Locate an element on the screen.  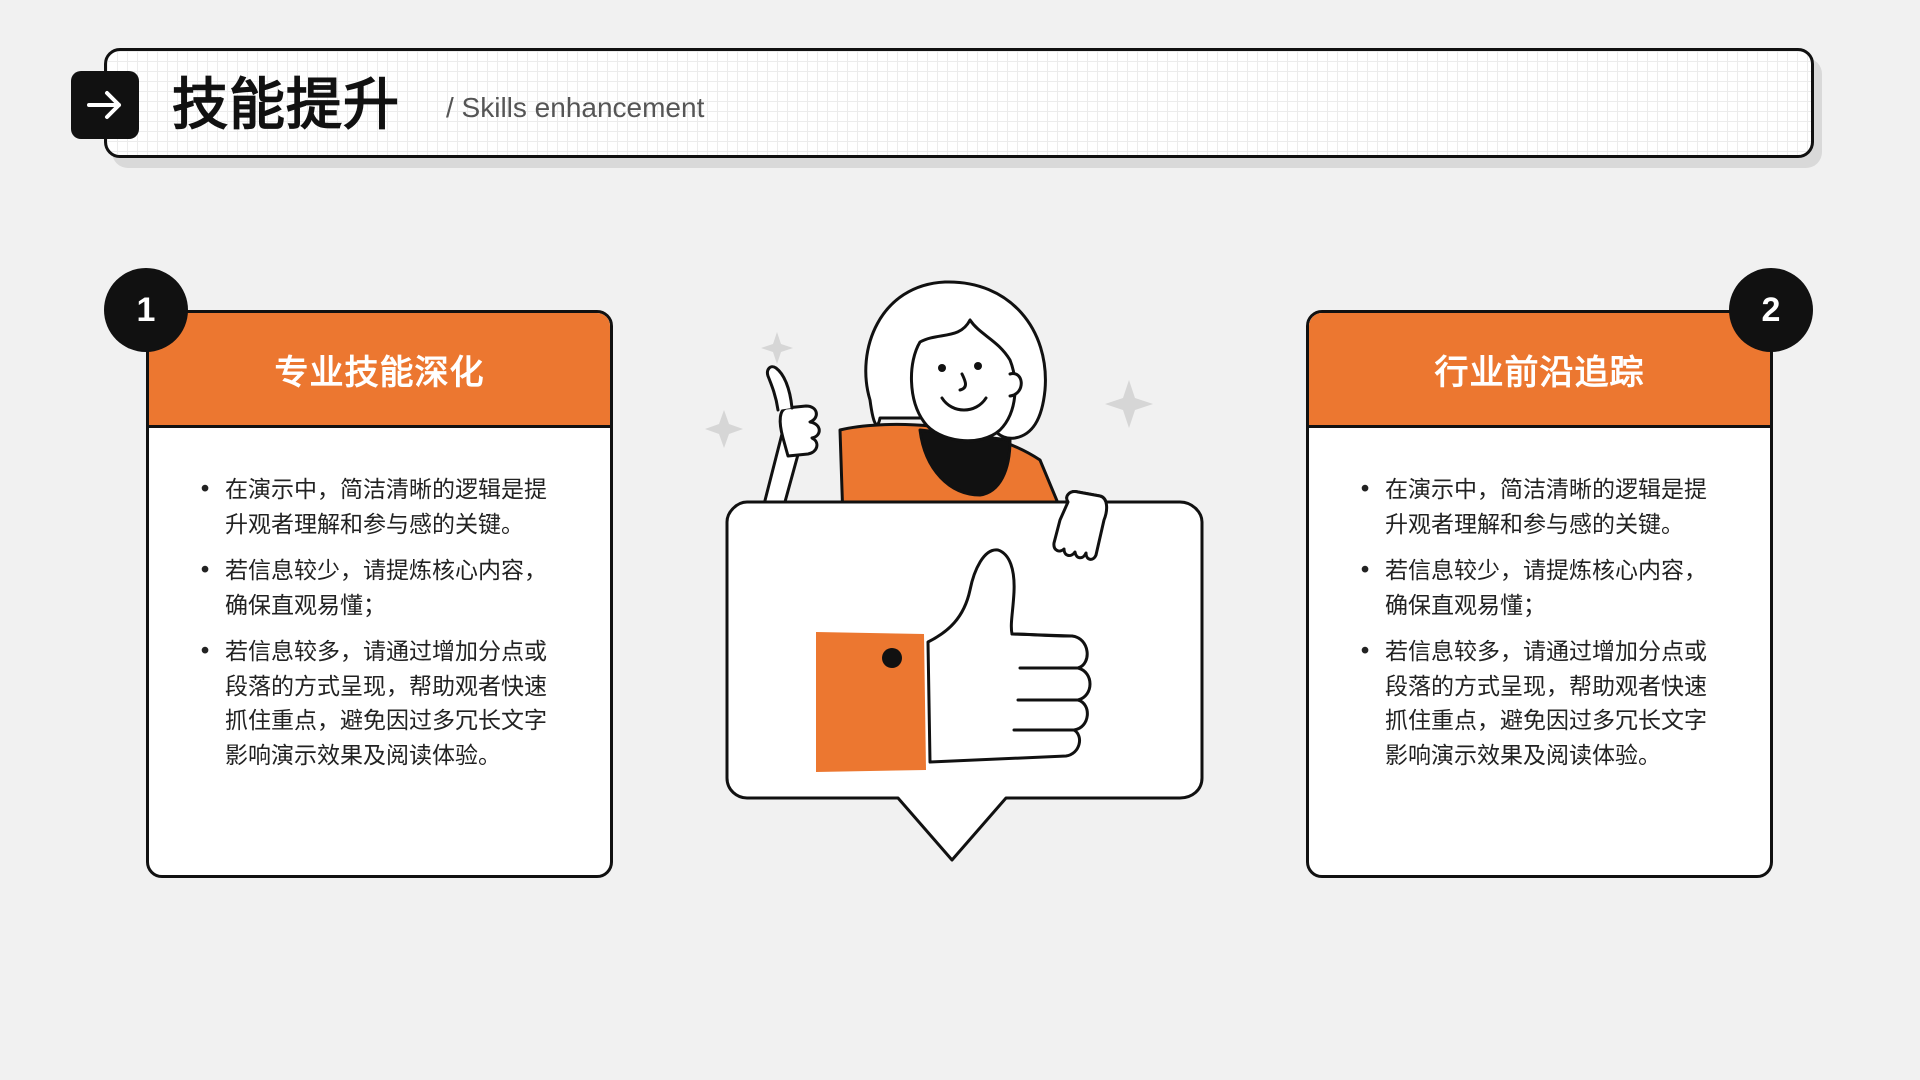
card-title: 专业技能深化 is located at coordinates (379, 370).